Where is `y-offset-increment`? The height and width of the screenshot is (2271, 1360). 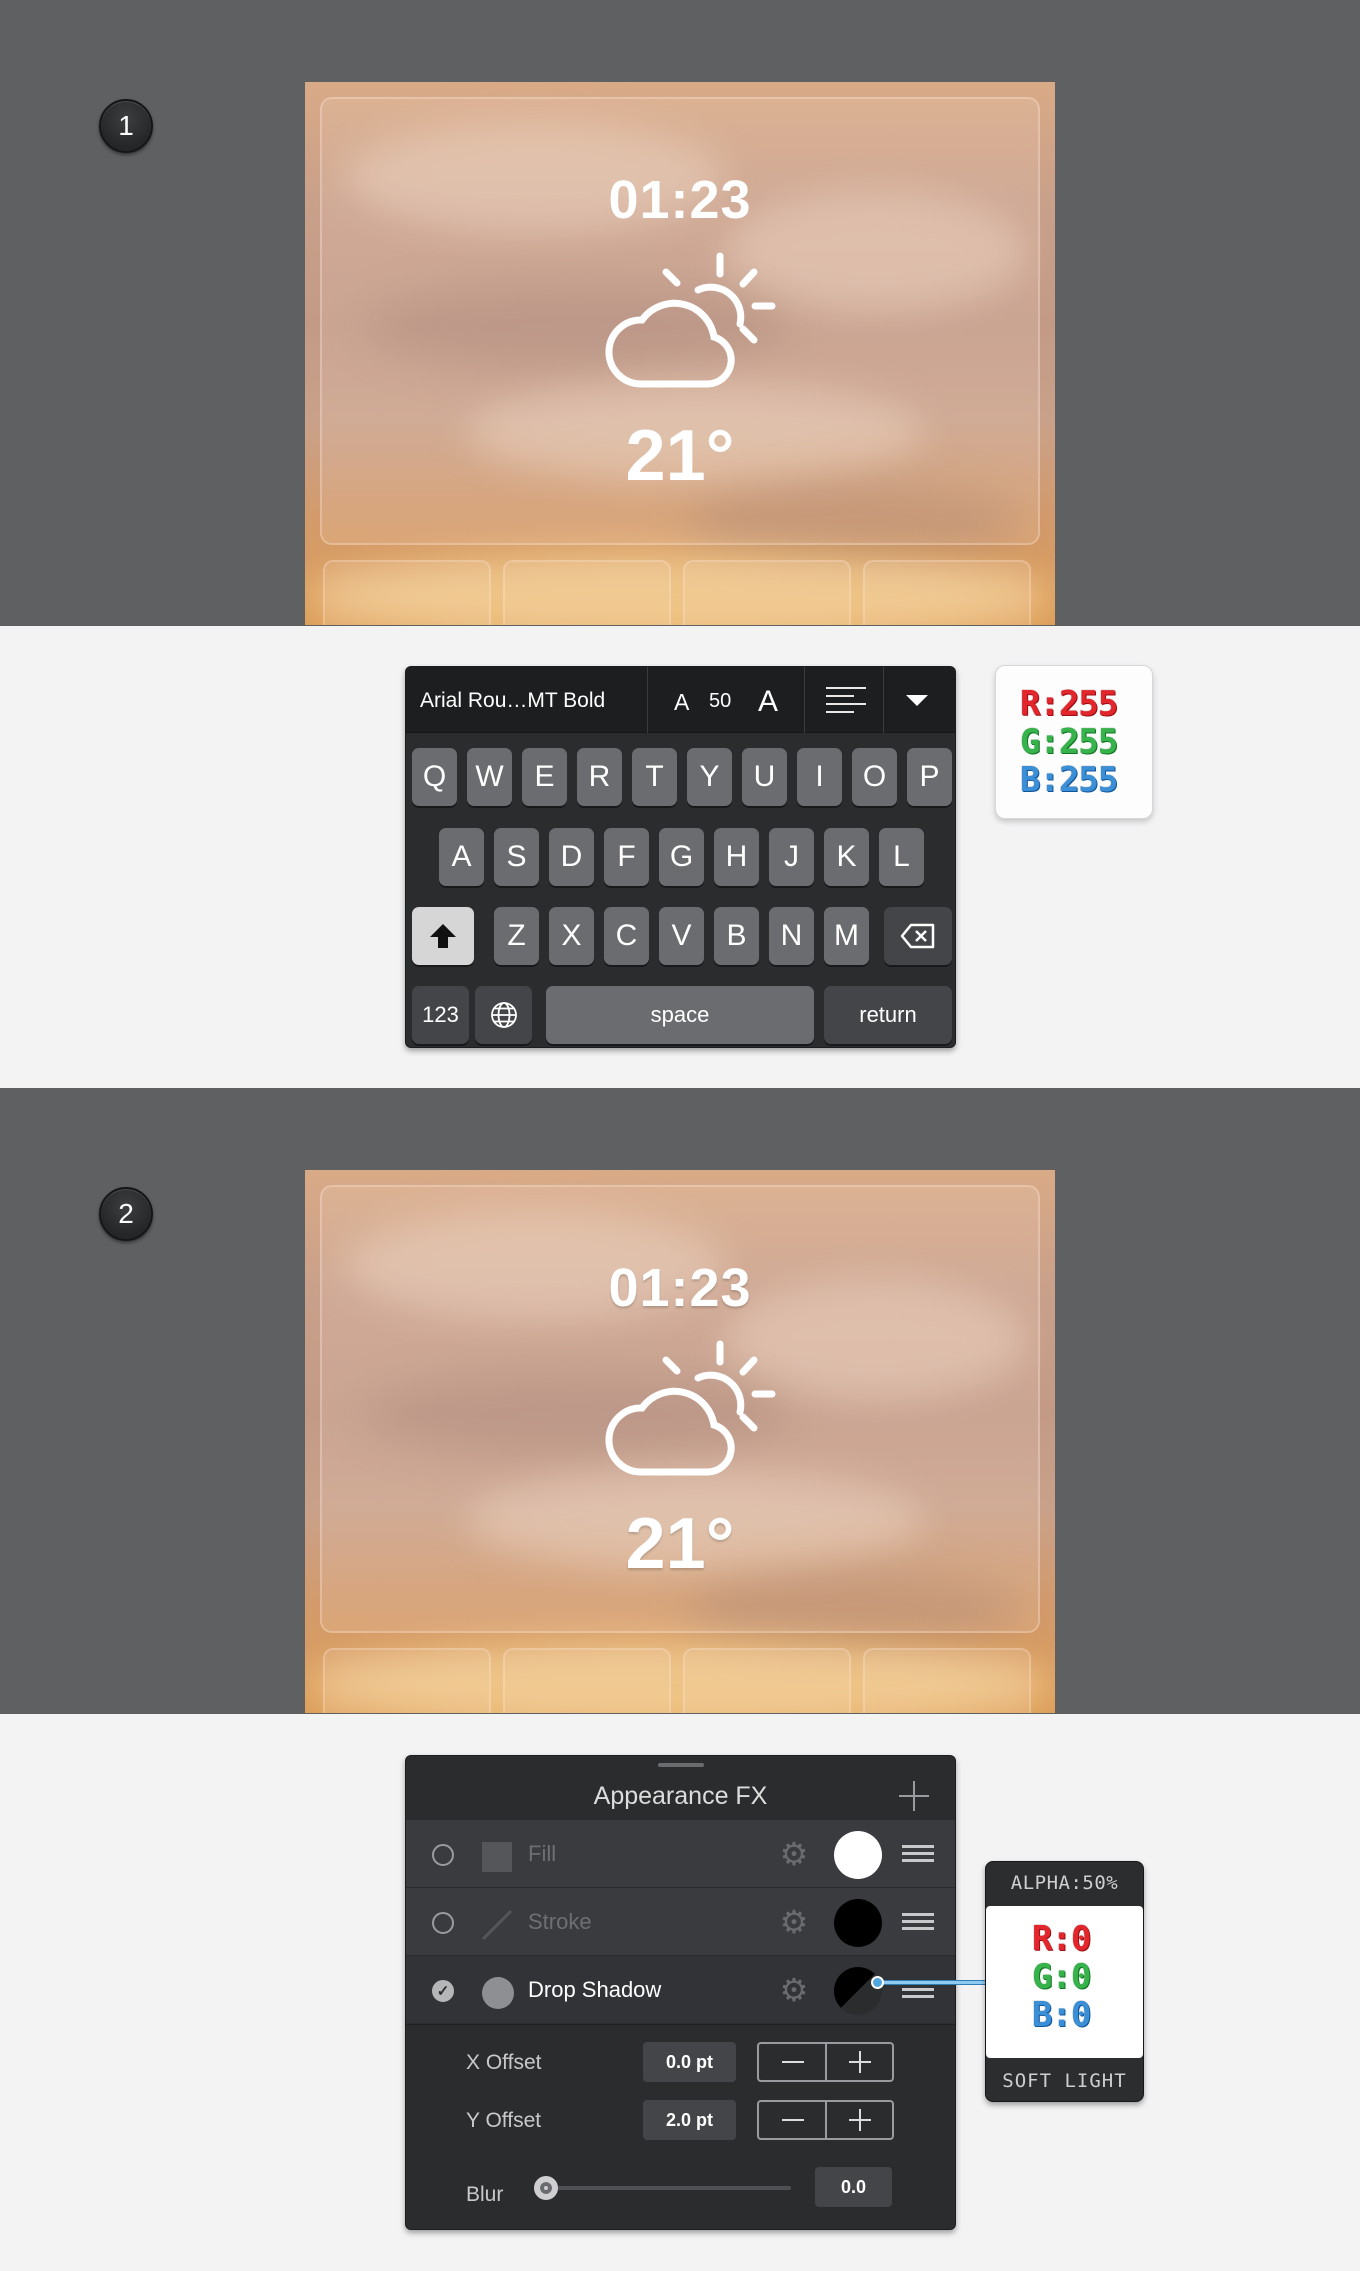 y-offset-increment is located at coordinates (860, 2120).